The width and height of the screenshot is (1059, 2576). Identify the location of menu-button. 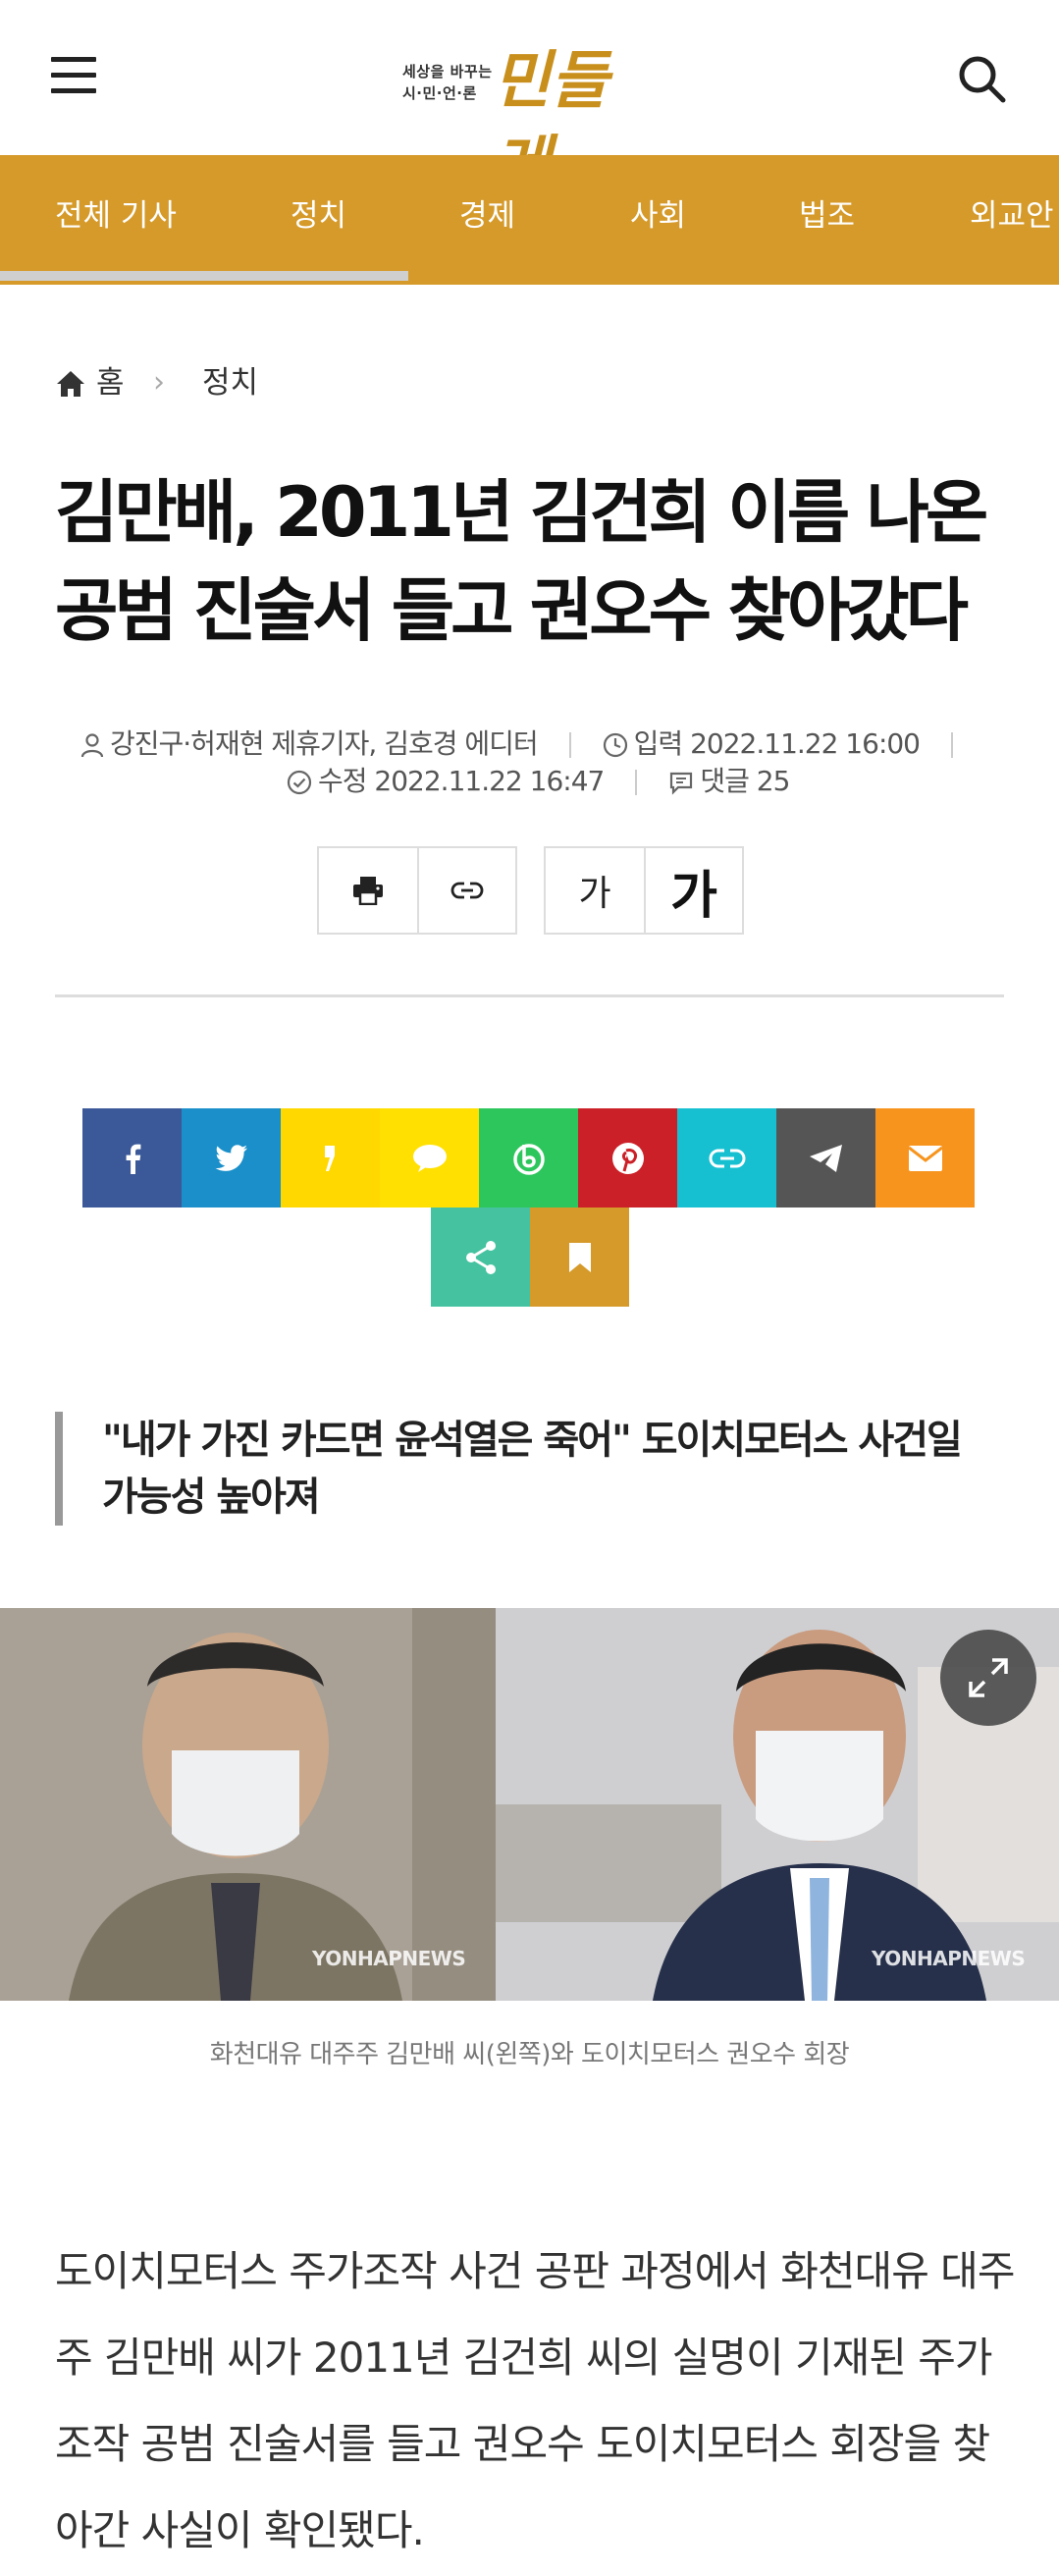
(74, 76).